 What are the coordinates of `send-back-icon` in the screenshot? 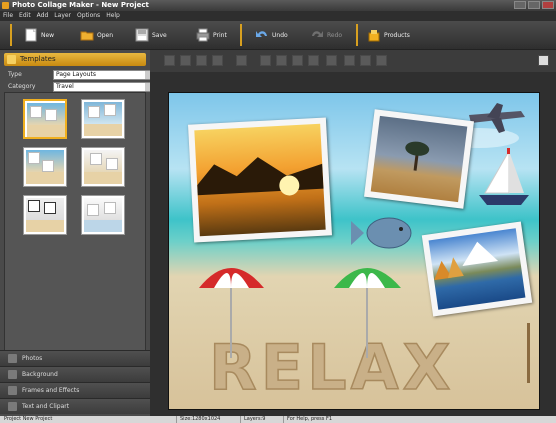 It's located at (185, 60).